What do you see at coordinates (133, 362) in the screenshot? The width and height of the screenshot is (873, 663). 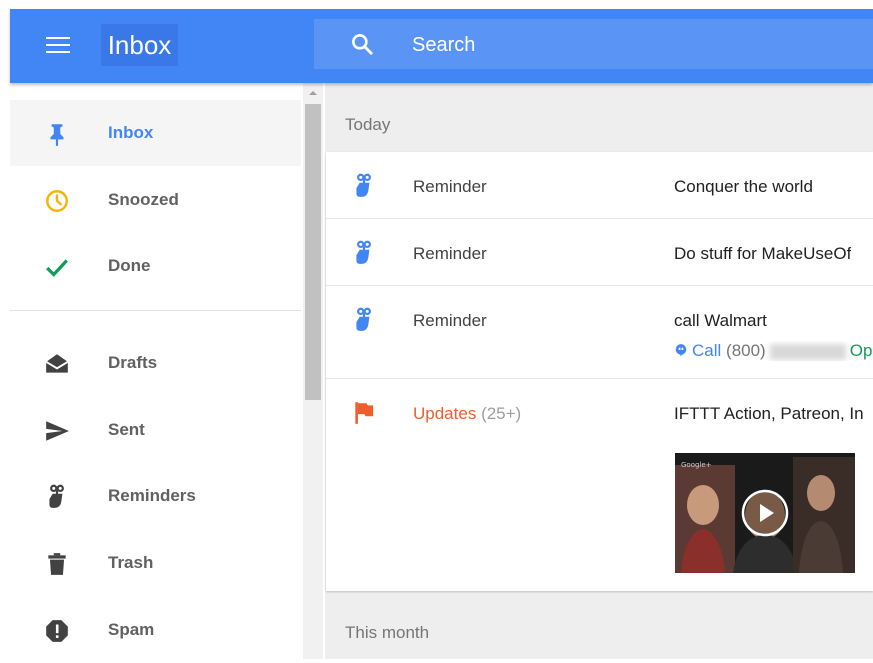 I see `sidebar-item-label: Drafts` at bounding box center [133, 362].